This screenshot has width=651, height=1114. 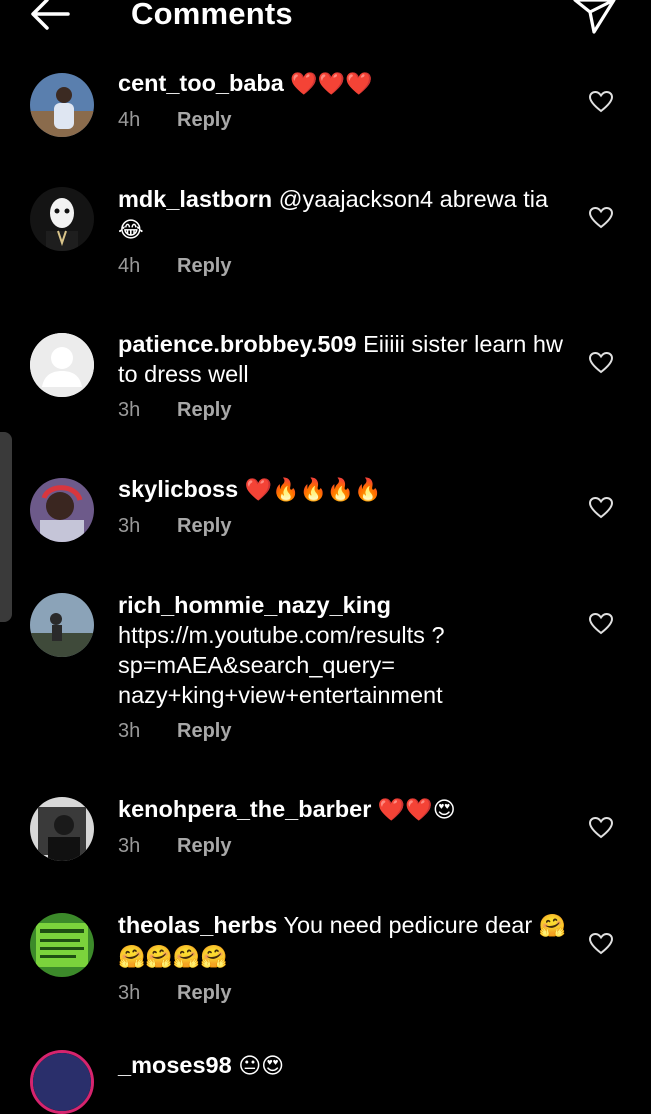 What do you see at coordinates (413, 199) in the screenshot?
I see `comment-text: @yaajackson4 abrewa tia` at bounding box center [413, 199].